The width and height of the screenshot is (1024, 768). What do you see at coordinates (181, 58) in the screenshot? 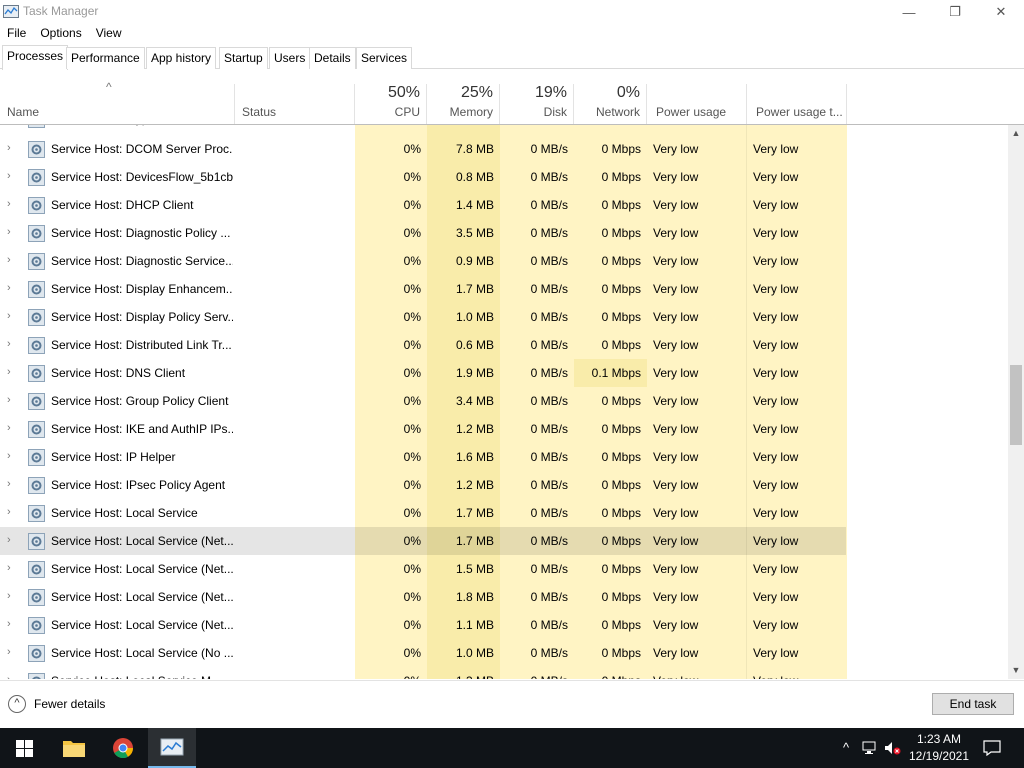
I see `tab-app-history: App history` at bounding box center [181, 58].